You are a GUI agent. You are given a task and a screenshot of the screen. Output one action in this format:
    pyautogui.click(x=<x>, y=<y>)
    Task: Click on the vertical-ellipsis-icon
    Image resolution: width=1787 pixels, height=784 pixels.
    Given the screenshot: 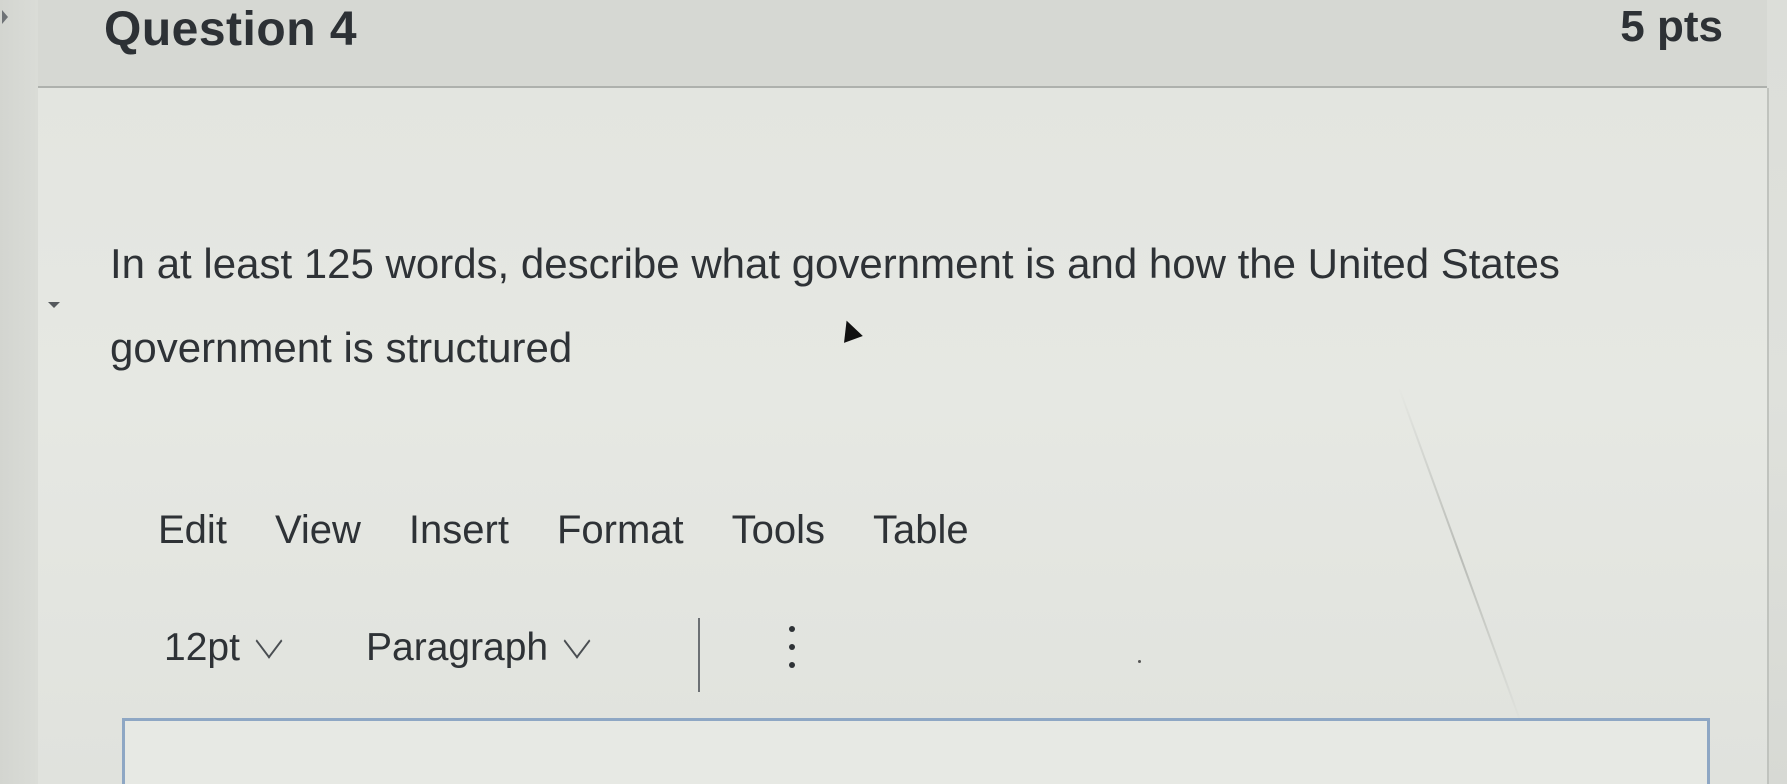 What is the action you would take?
    pyautogui.click(x=791, y=650)
    